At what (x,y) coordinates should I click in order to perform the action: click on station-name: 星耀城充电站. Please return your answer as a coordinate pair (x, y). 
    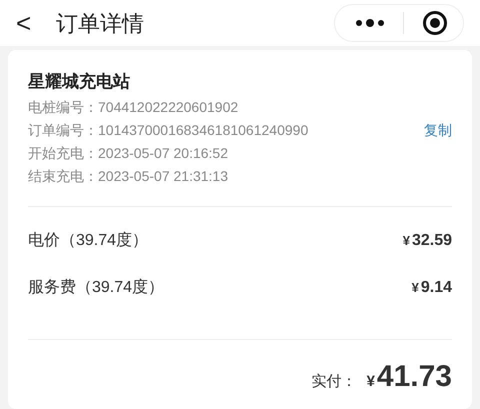
    Looking at the image, I should click on (79, 82).